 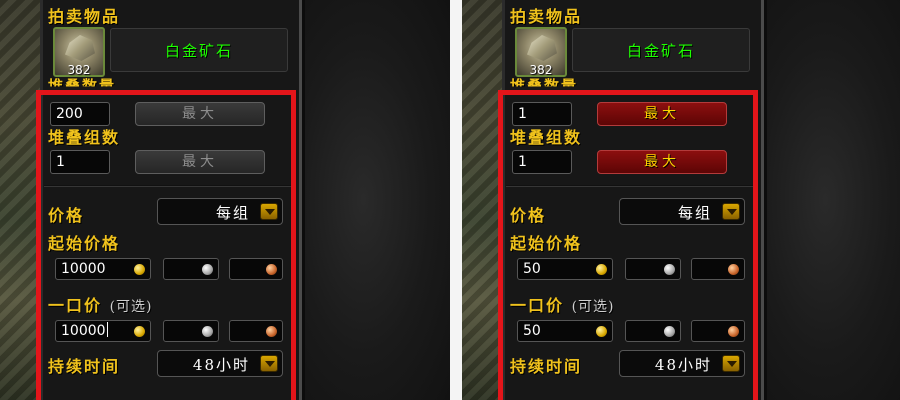 What do you see at coordinates (456, 200) in the screenshot?
I see `image-gap` at bounding box center [456, 200].